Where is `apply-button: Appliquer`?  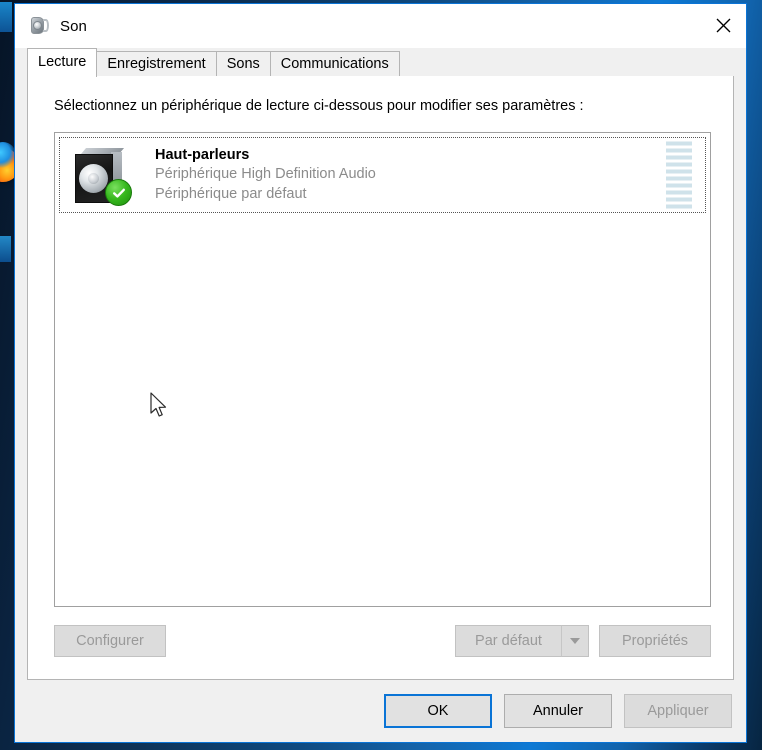 apply-button: Appliquer is located at coordinates (678, 711).